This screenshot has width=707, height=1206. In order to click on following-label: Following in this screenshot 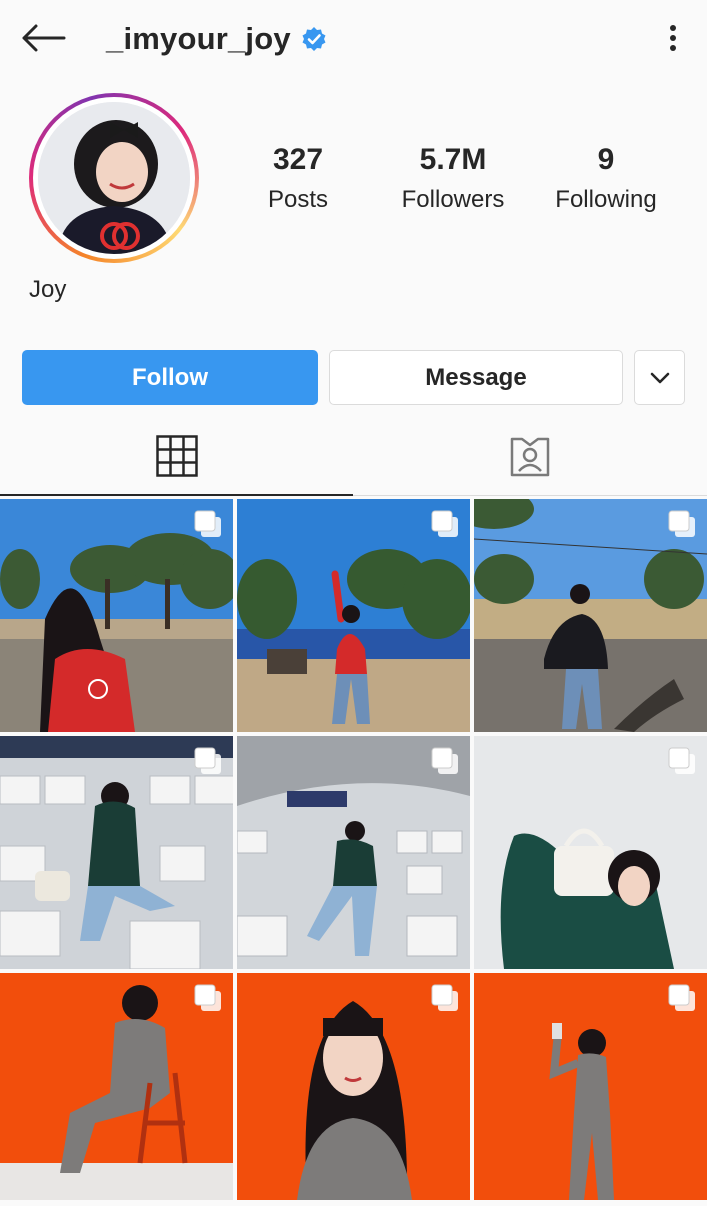, I will do `click(606, 199)`.